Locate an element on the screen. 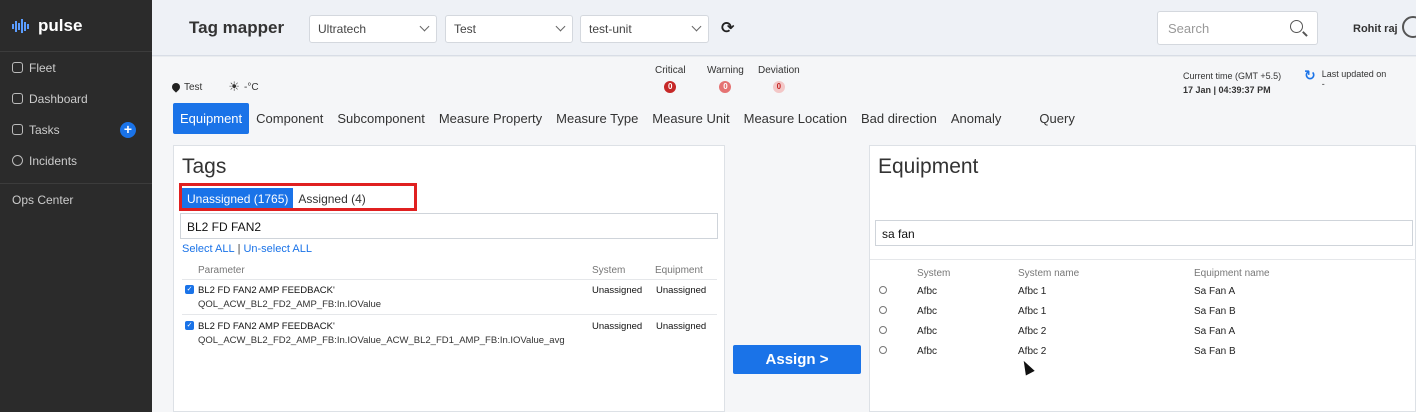 The image size is (1416, 412). dashboard-icon is located at coordinates (17, 98).